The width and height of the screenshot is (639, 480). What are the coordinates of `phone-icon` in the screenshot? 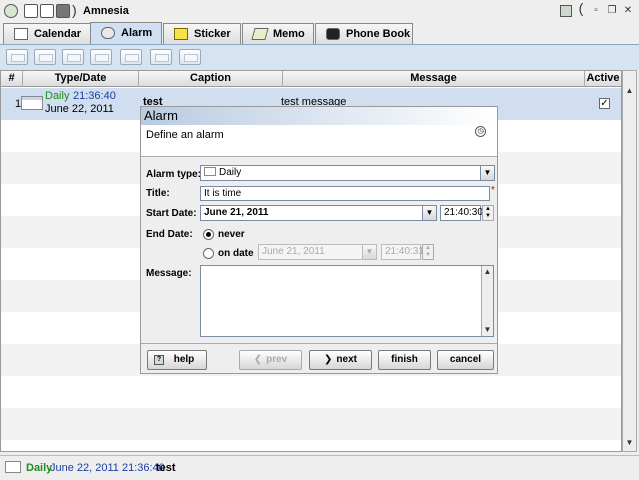 It's located at (333, 34).